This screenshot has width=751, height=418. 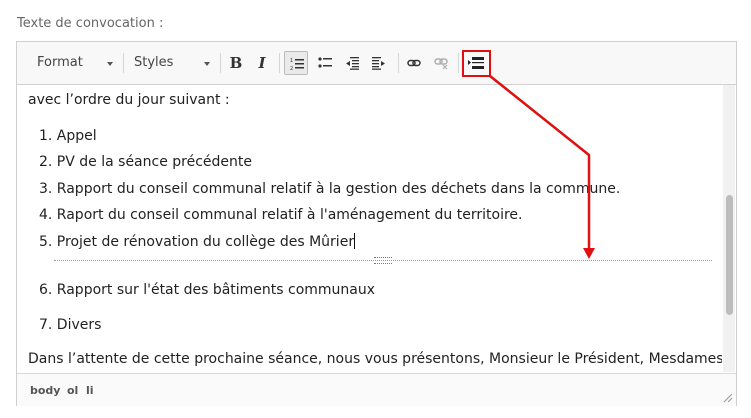 What do you see at coordinates (291, 68) in the screenshot?
I see `svg-text: 2` at bounding box center [291, 68].